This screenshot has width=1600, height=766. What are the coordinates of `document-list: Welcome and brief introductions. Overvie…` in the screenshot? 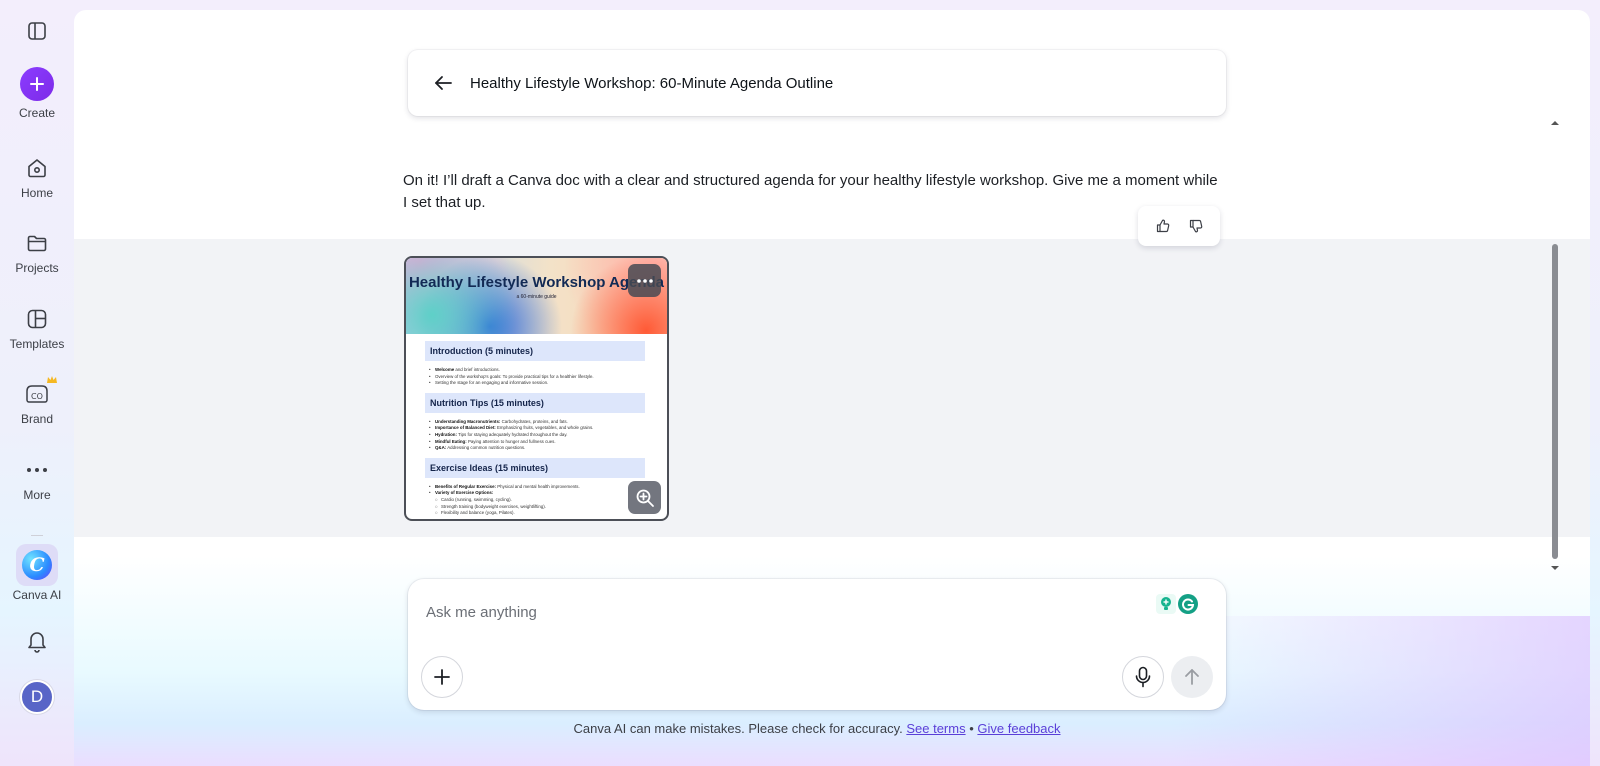 It's located at (537, 377).